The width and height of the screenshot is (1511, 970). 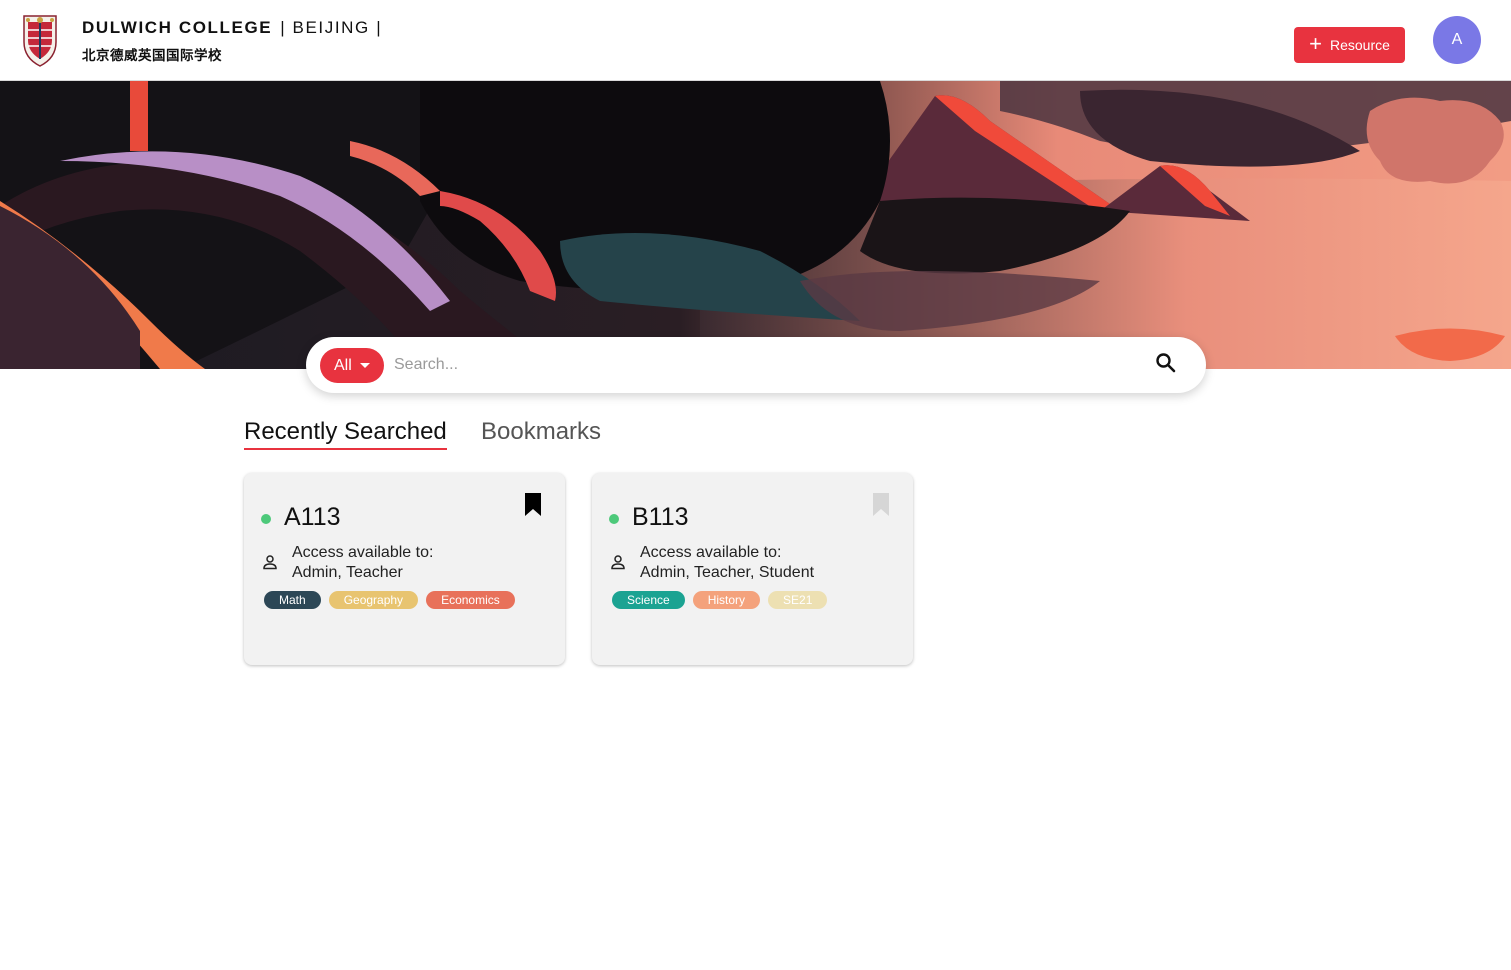 I want to click on bookmark-filled-icon, so click(x=533, y=504).